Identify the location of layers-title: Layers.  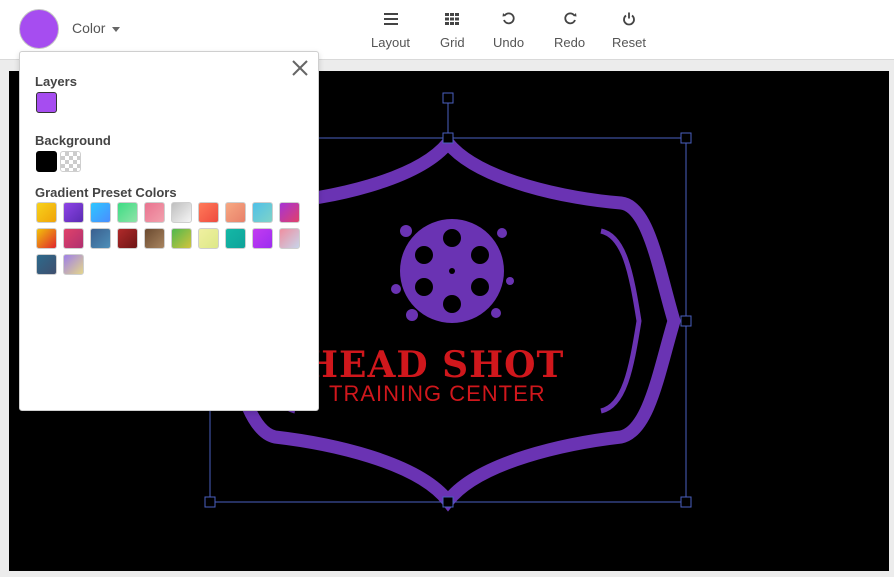
(56, 81).